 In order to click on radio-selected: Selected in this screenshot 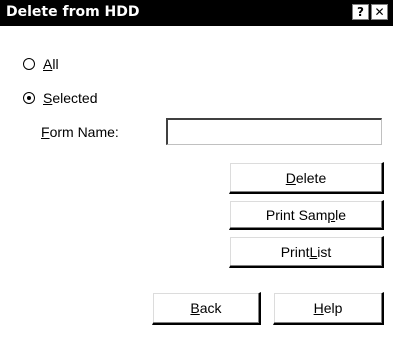, I will do `click(60, 98)`.